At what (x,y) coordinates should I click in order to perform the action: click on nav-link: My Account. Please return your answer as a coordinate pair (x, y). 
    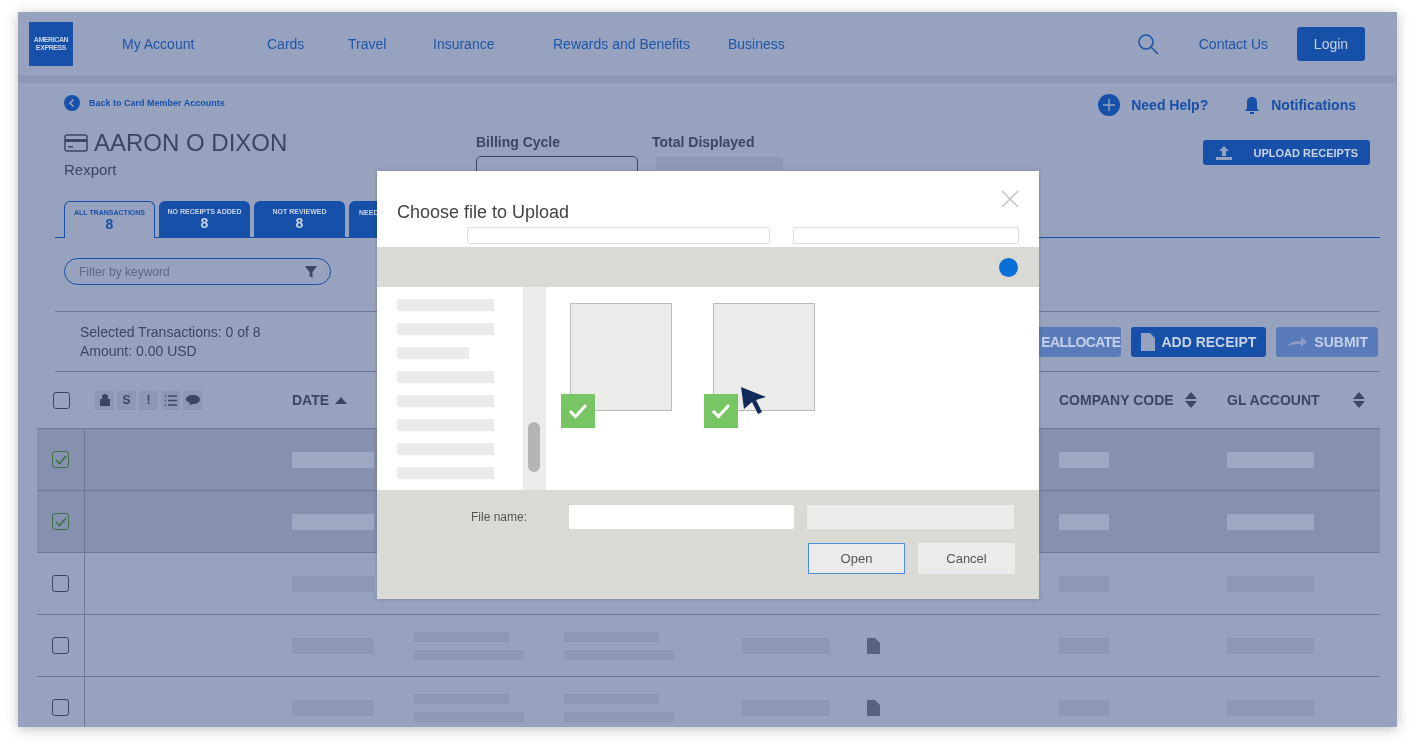
    Looking at the image, I should click on (194, 43).